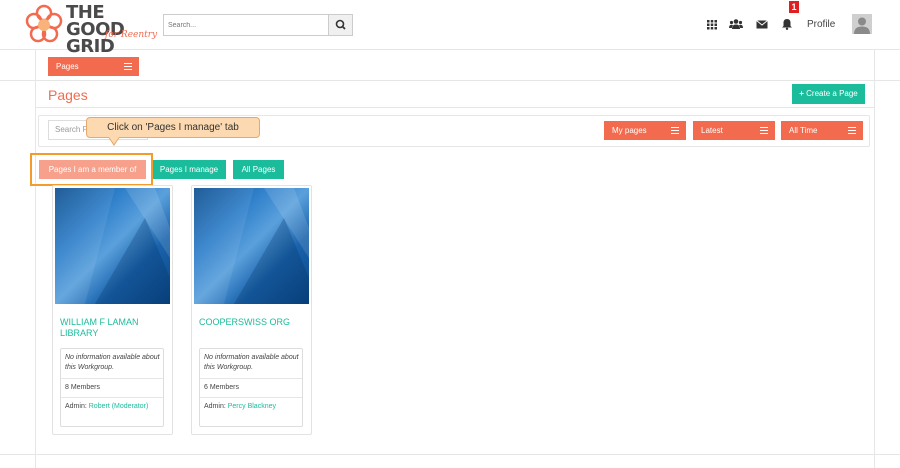 The width and height of the screenshot is (900, 468). Describe the element at coordinates (83, 387) in the screenshot. I see `page-card-members: 8 Members` at that location.